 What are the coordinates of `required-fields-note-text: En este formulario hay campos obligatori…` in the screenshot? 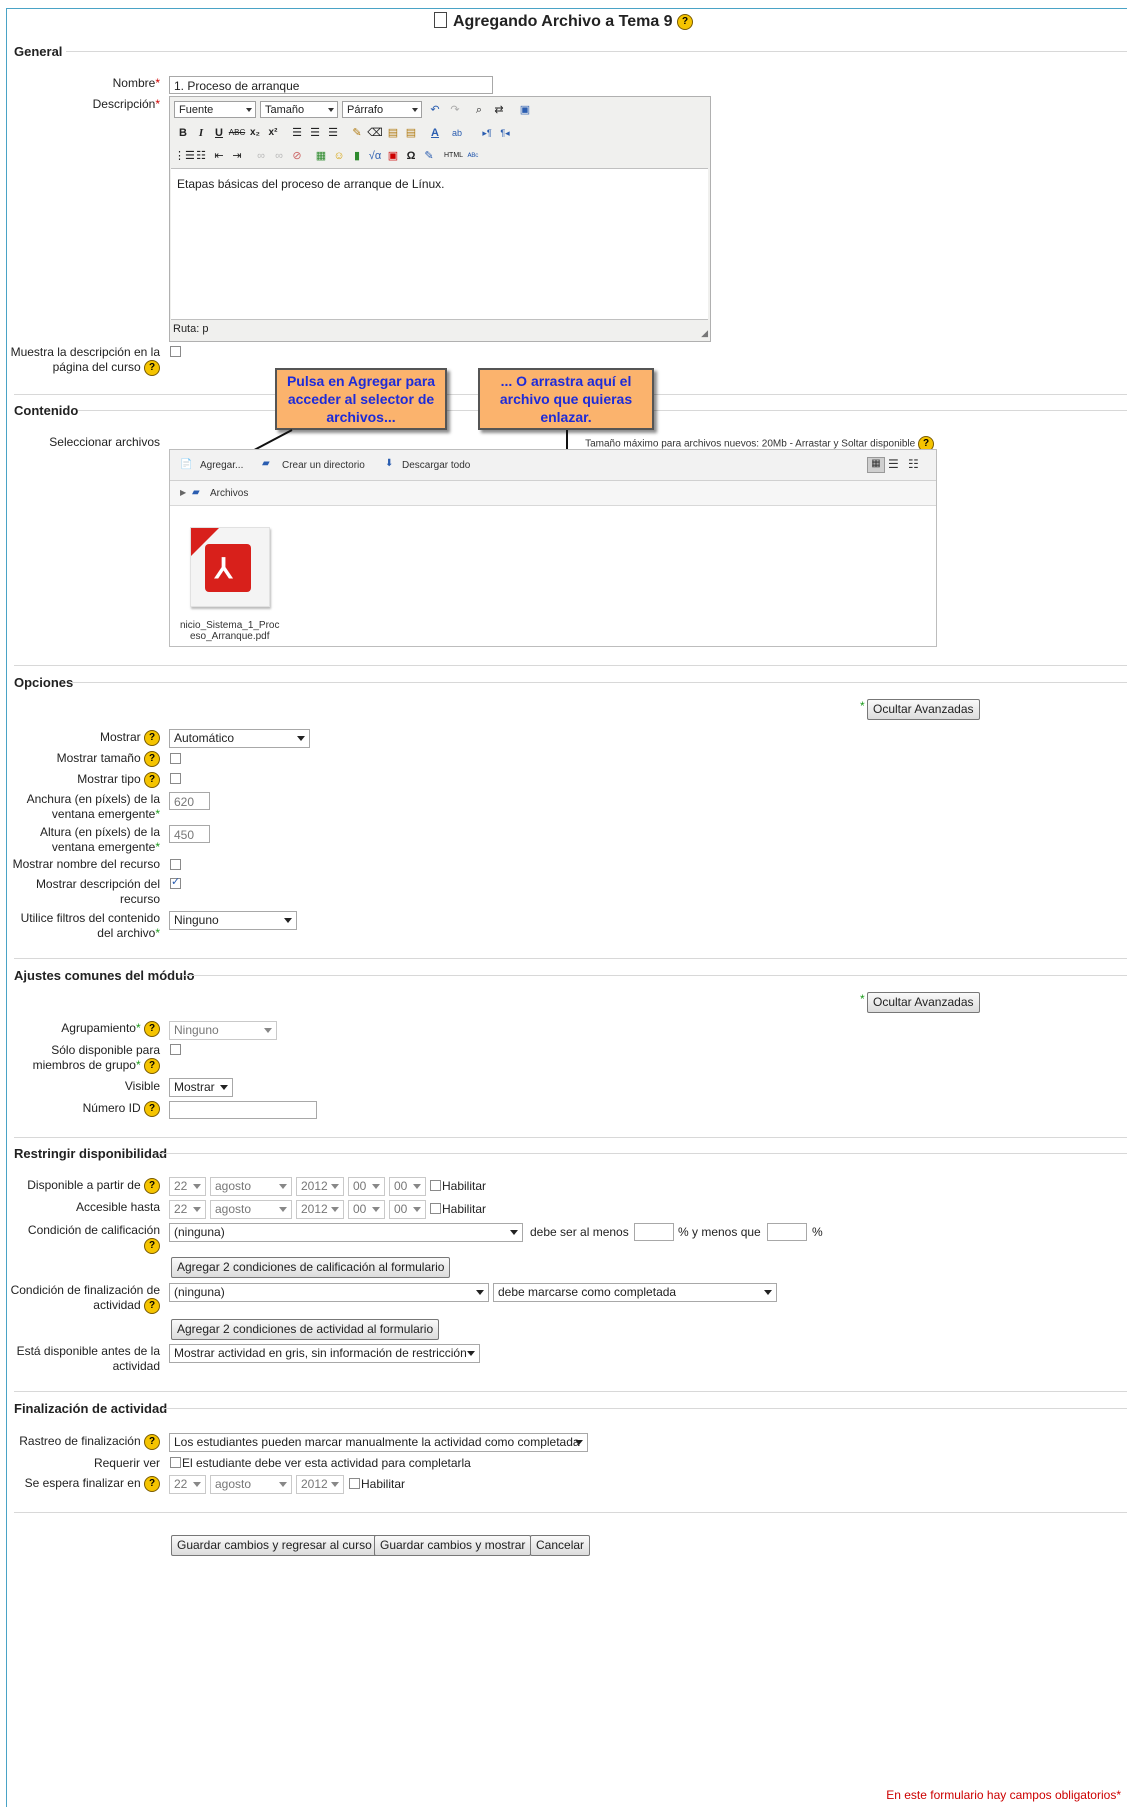 It's located at (1001, 1795).